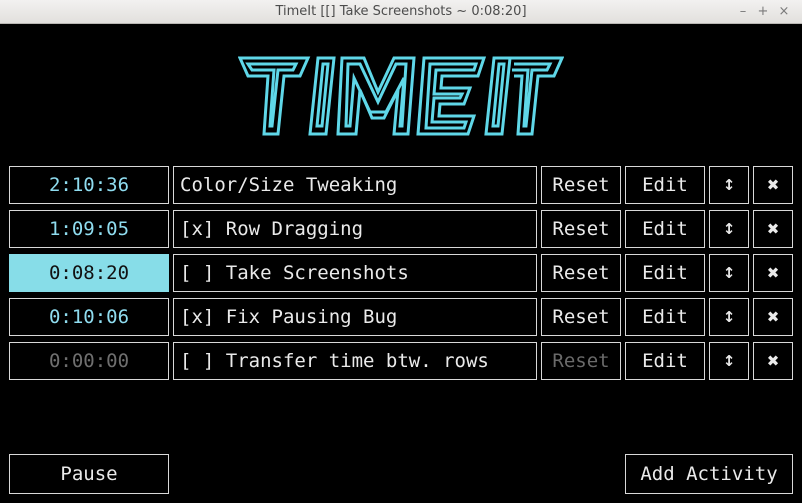 Image resolution: width=802 pixels, height=503 pixels. What do you see at coordinates (401, 96) in the screenshot?
I see `timeit-logo` at bounding box center [401, 96].